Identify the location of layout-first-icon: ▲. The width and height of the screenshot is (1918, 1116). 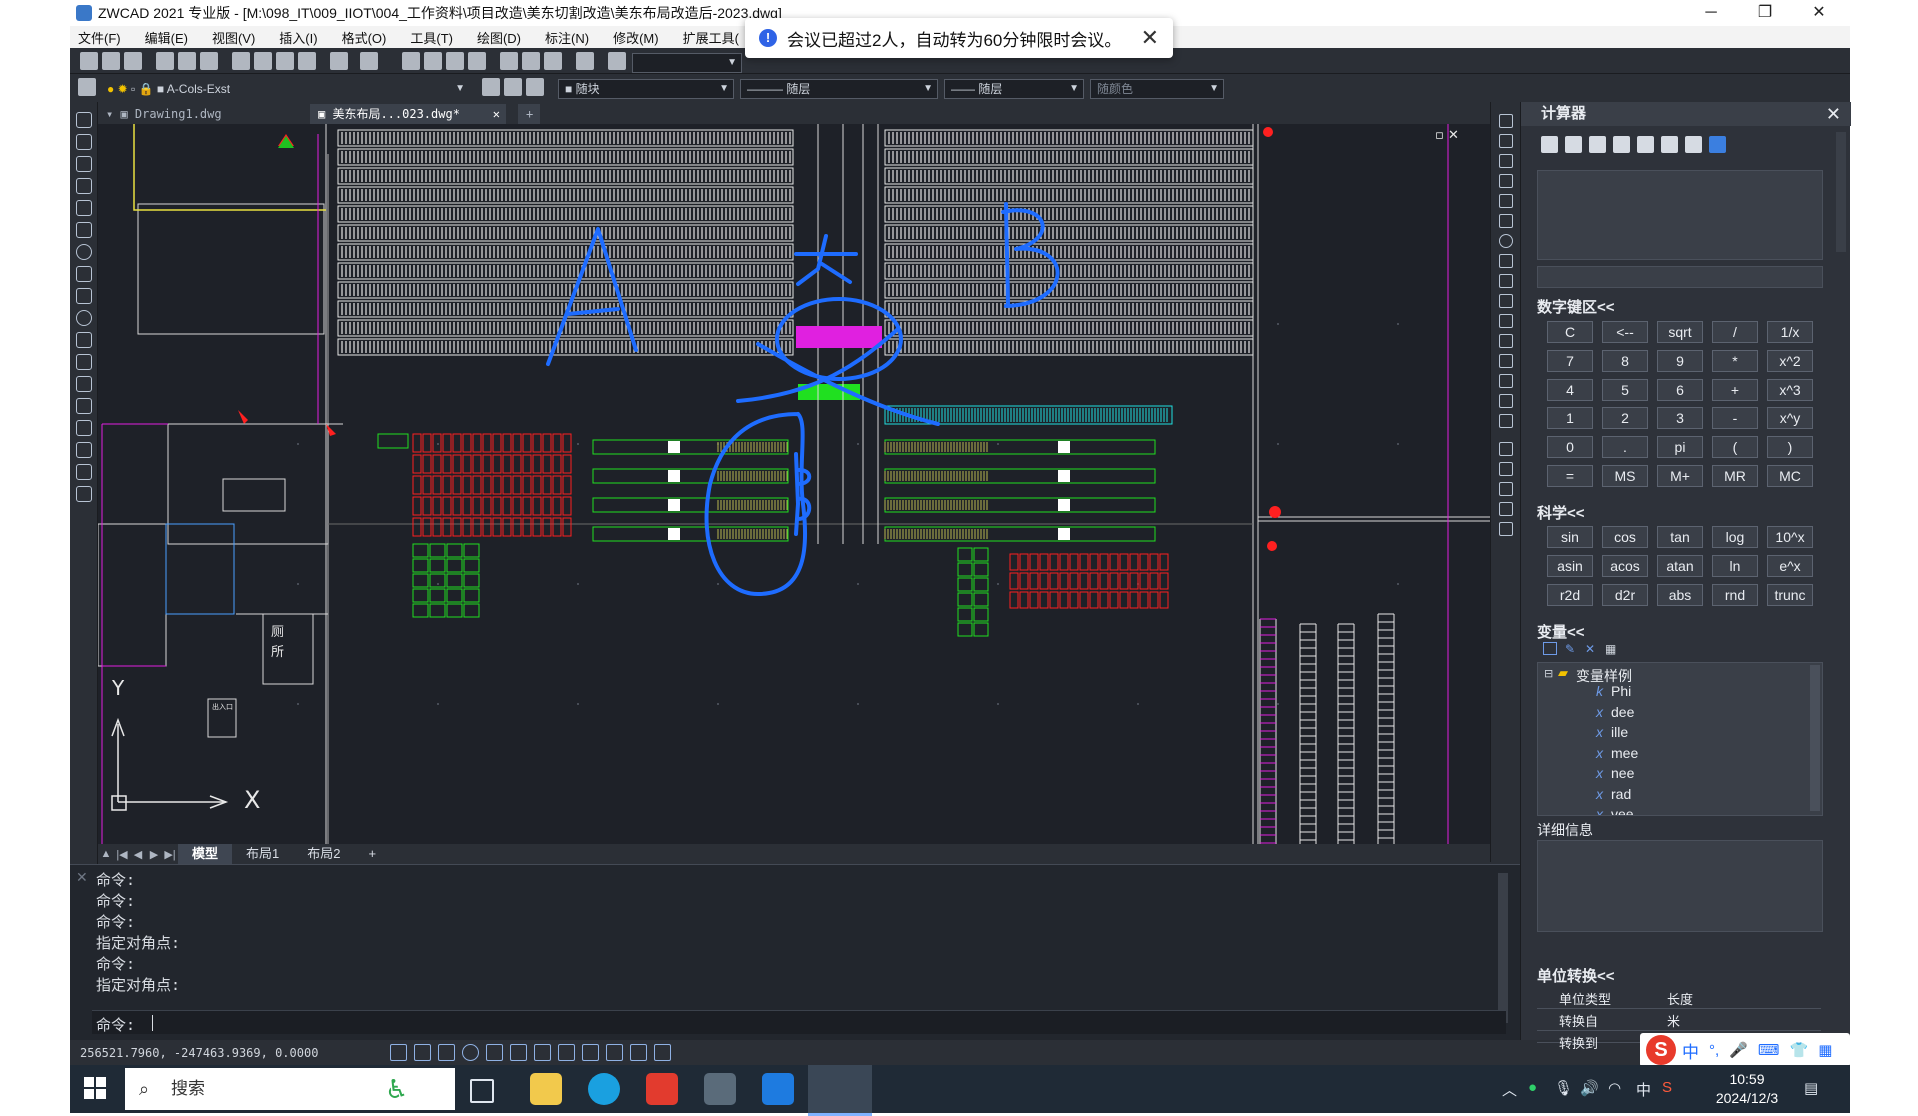
(106, 854).